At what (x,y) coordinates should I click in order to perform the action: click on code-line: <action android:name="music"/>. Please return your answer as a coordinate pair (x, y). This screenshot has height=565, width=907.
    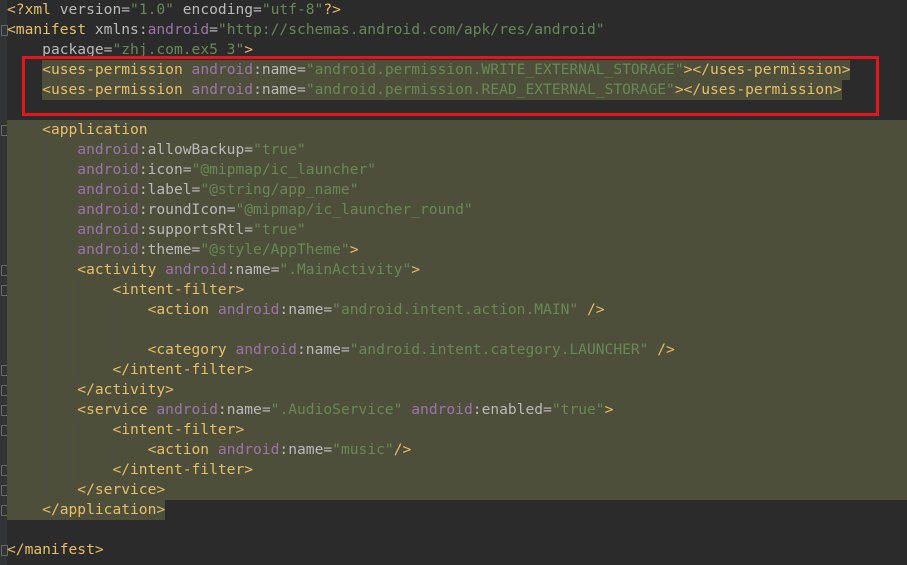
    Looking at the image, I should click on (209, 450).